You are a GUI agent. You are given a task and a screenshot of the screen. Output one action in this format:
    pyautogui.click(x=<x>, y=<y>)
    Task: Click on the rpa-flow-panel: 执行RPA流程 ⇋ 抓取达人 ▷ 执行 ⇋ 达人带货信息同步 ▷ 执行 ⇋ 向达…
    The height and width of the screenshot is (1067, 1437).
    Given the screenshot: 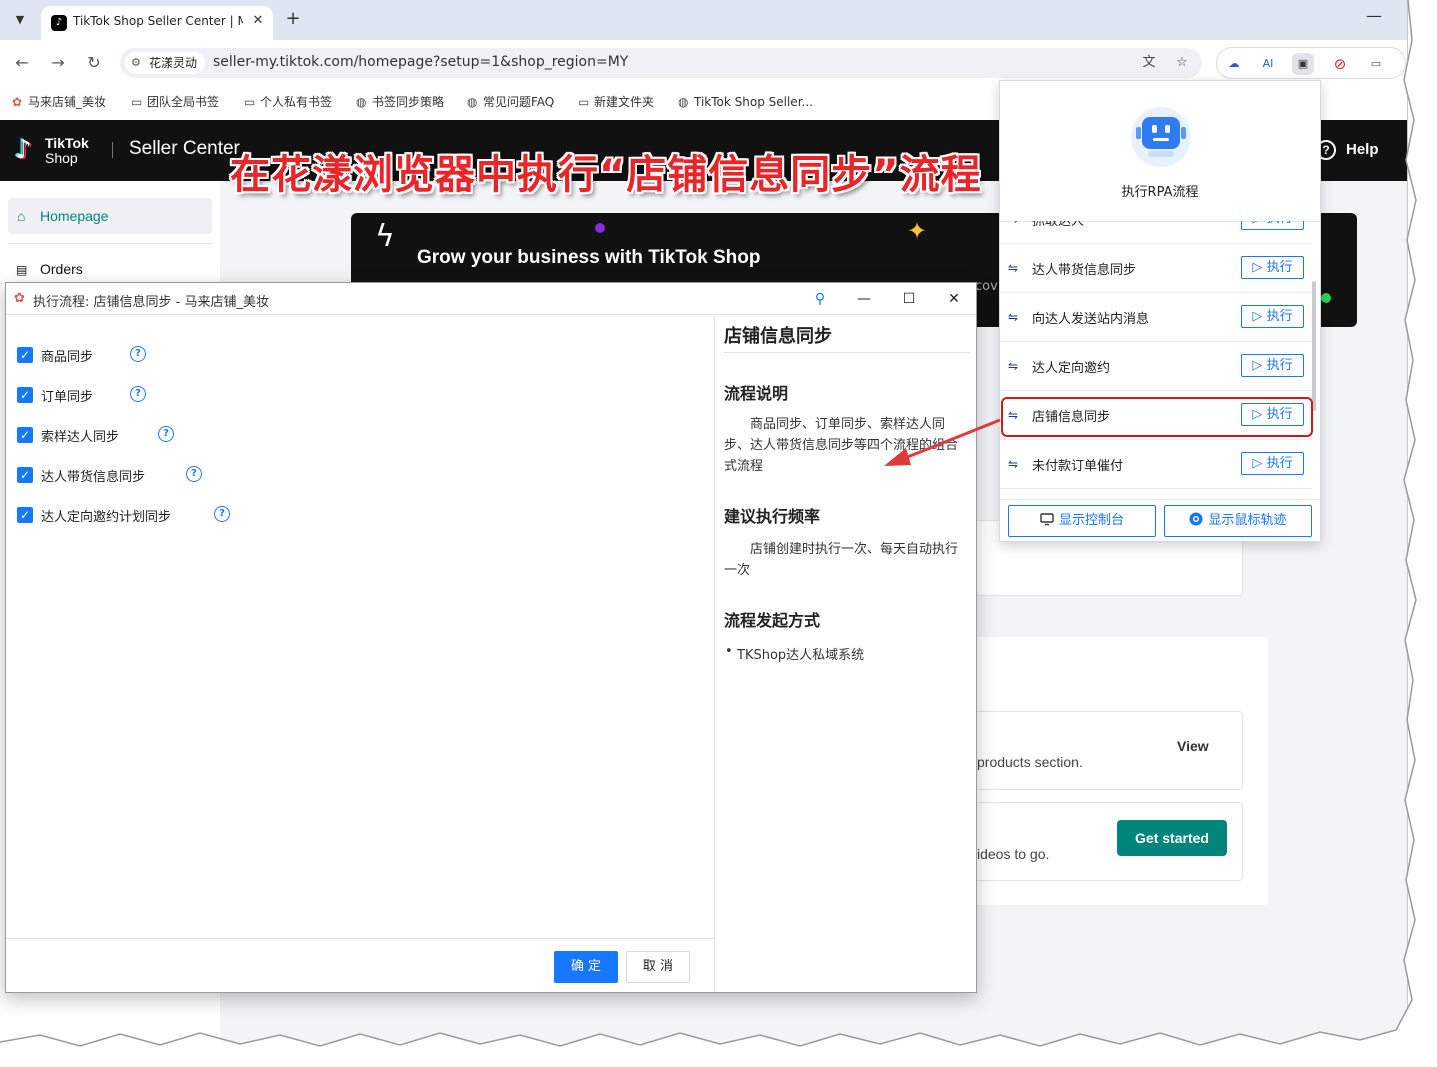 What is the action you would take?
    pyautogui.click(x=1160, y=311)
    